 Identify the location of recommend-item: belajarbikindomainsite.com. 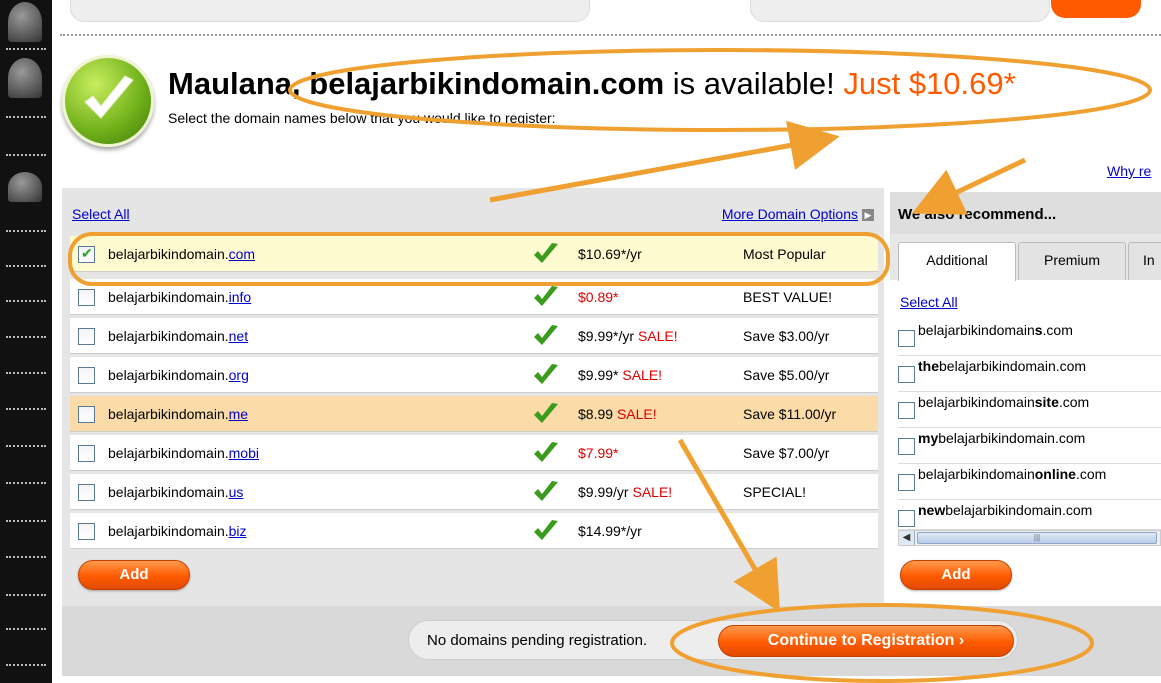
(1029, 410).